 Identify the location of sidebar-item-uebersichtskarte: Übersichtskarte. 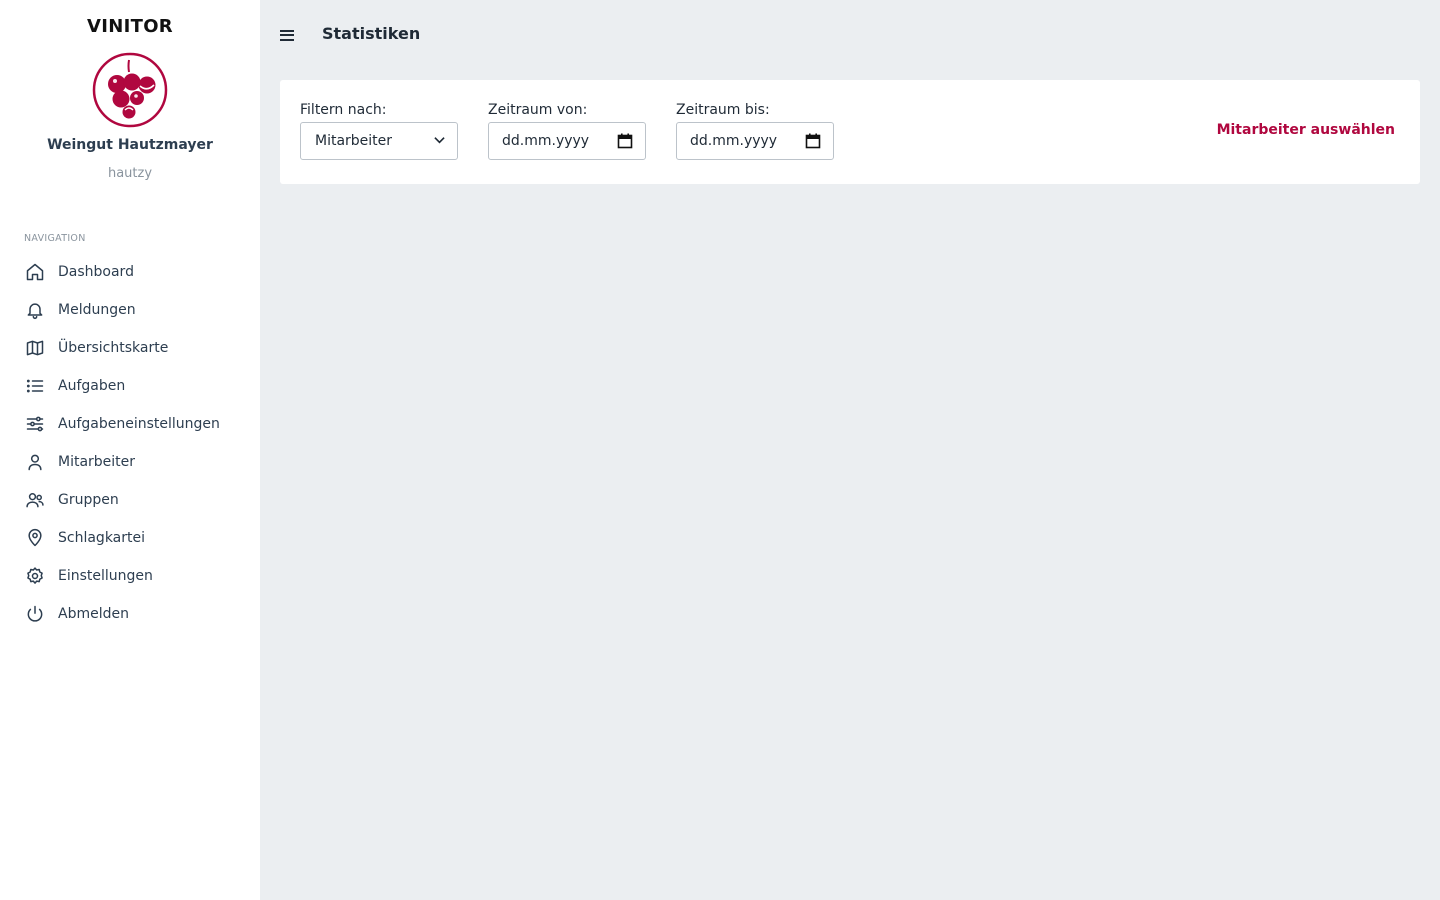
(130, 348).